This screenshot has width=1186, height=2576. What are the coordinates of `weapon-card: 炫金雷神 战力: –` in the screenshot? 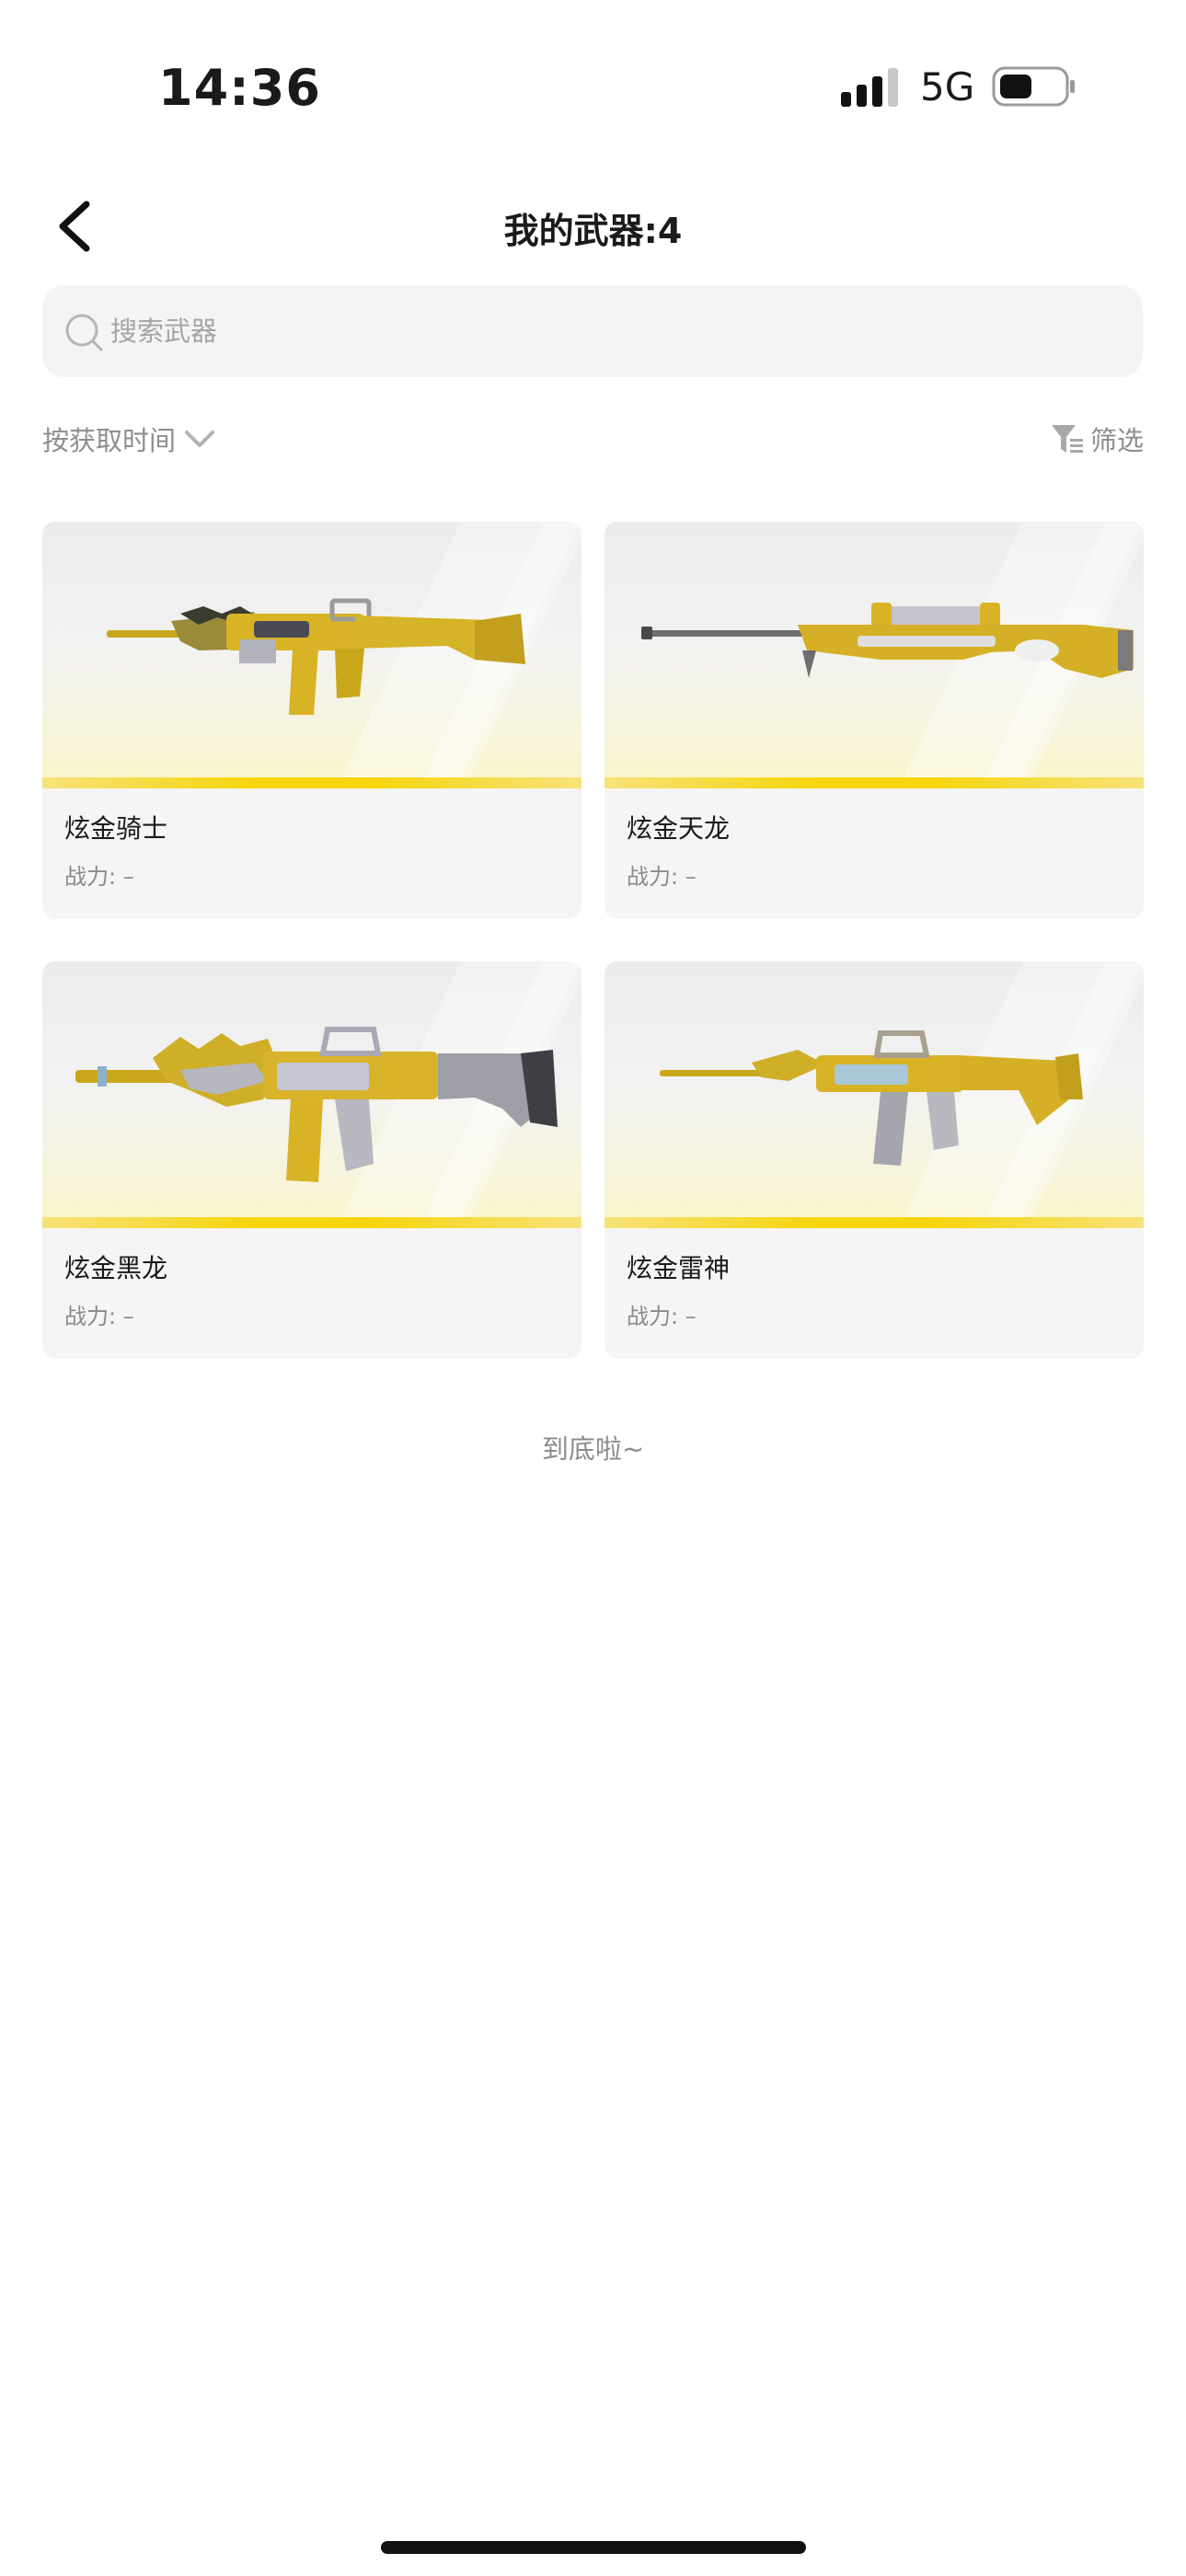 It's located at (874, 1160).